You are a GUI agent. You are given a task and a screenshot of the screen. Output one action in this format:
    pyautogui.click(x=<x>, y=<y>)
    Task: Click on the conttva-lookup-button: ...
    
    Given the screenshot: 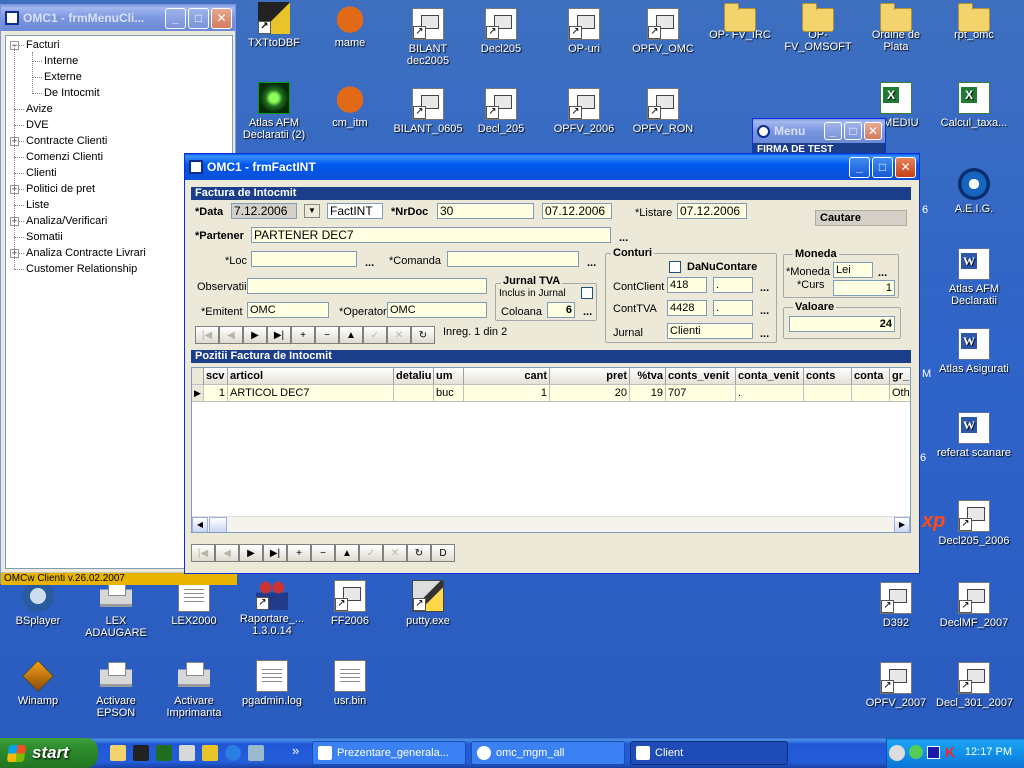 What is the action you would take?
    pyautogui.click(x=764, y=311)
    